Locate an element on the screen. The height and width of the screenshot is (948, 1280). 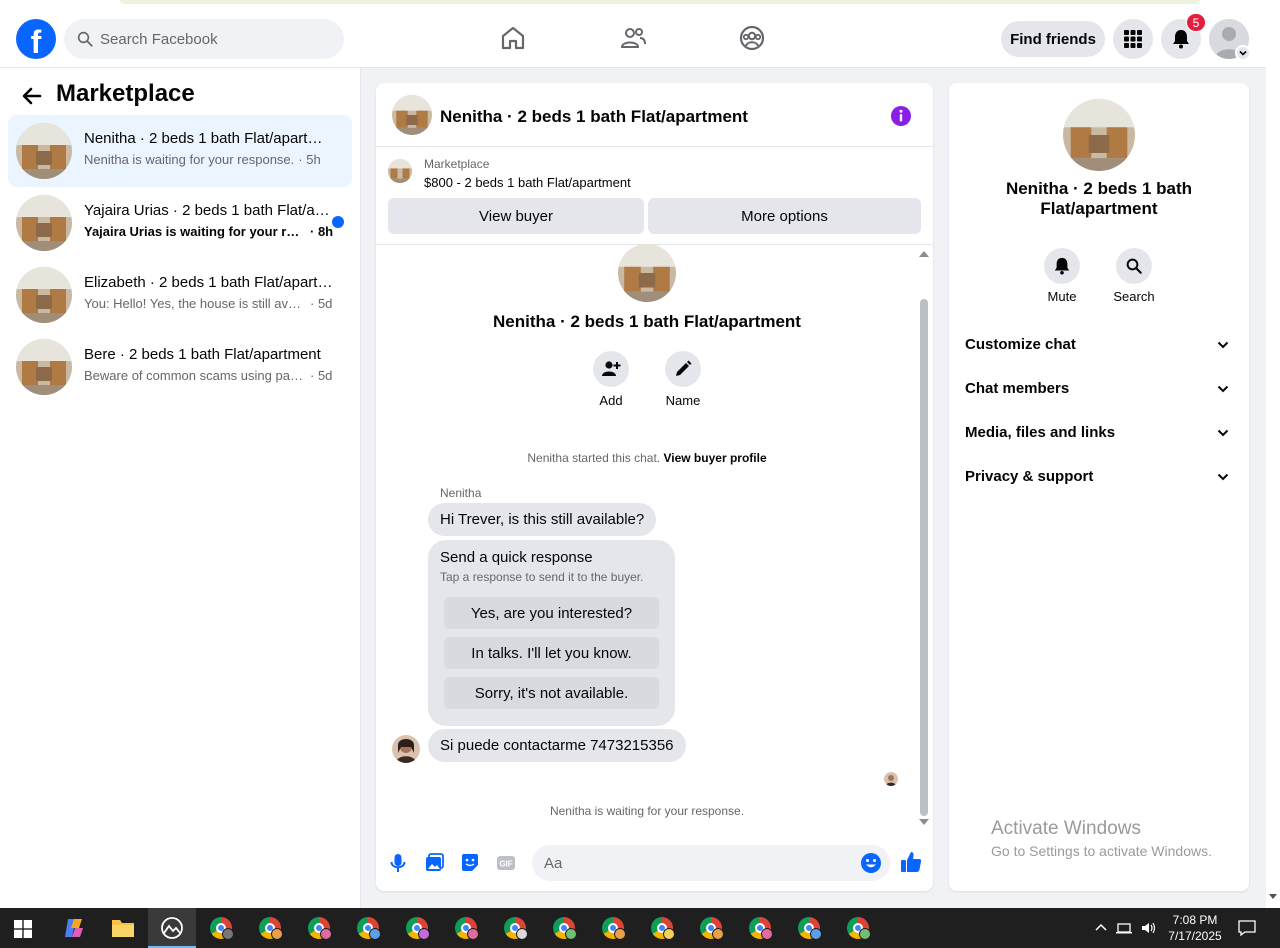
unread-dot is located at coordinates (338, 222).